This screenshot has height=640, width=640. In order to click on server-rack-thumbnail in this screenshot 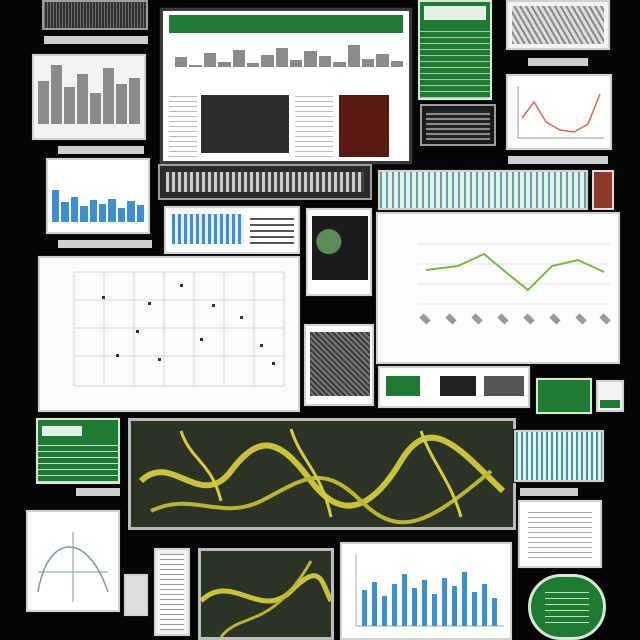, I will do `click(458, 125)`.